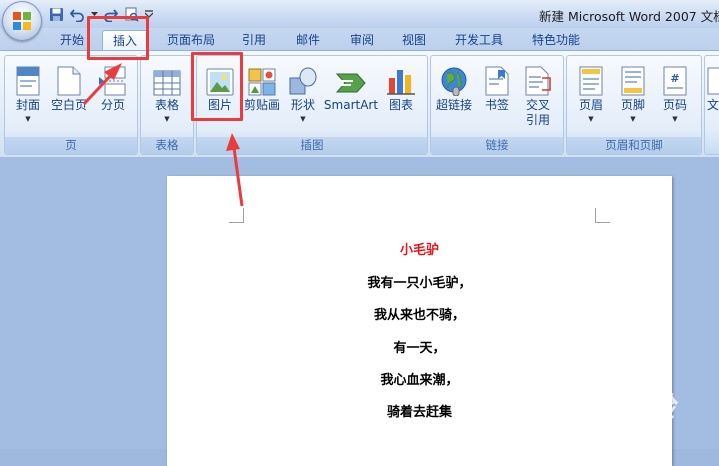 The width and height of the screenshot is (719, 466). What do you see at coordinates (102, 84) in the screenshot?
I see `arrow-to-insert-tab` at bounding box center [102, 84].